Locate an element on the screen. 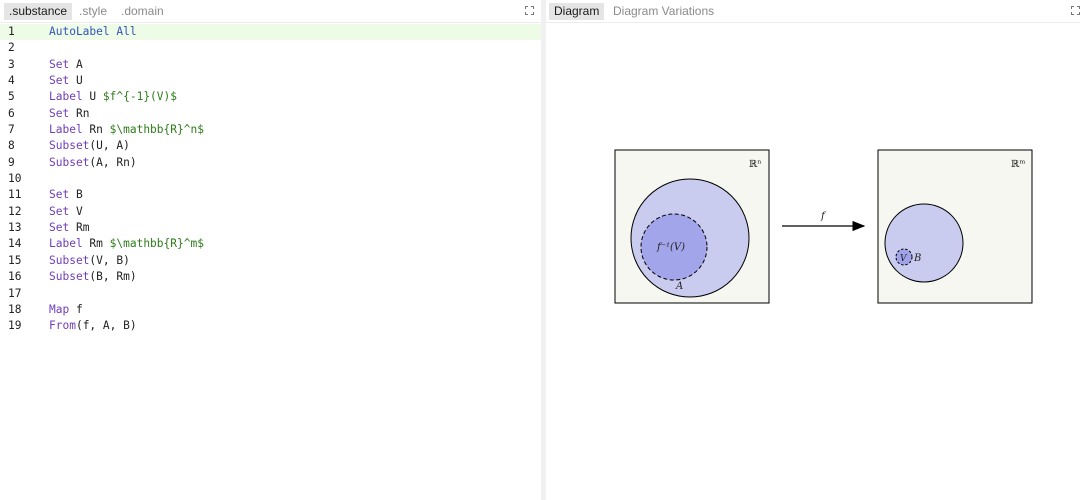  tab-style: .style is located at coordinates (93, 11).